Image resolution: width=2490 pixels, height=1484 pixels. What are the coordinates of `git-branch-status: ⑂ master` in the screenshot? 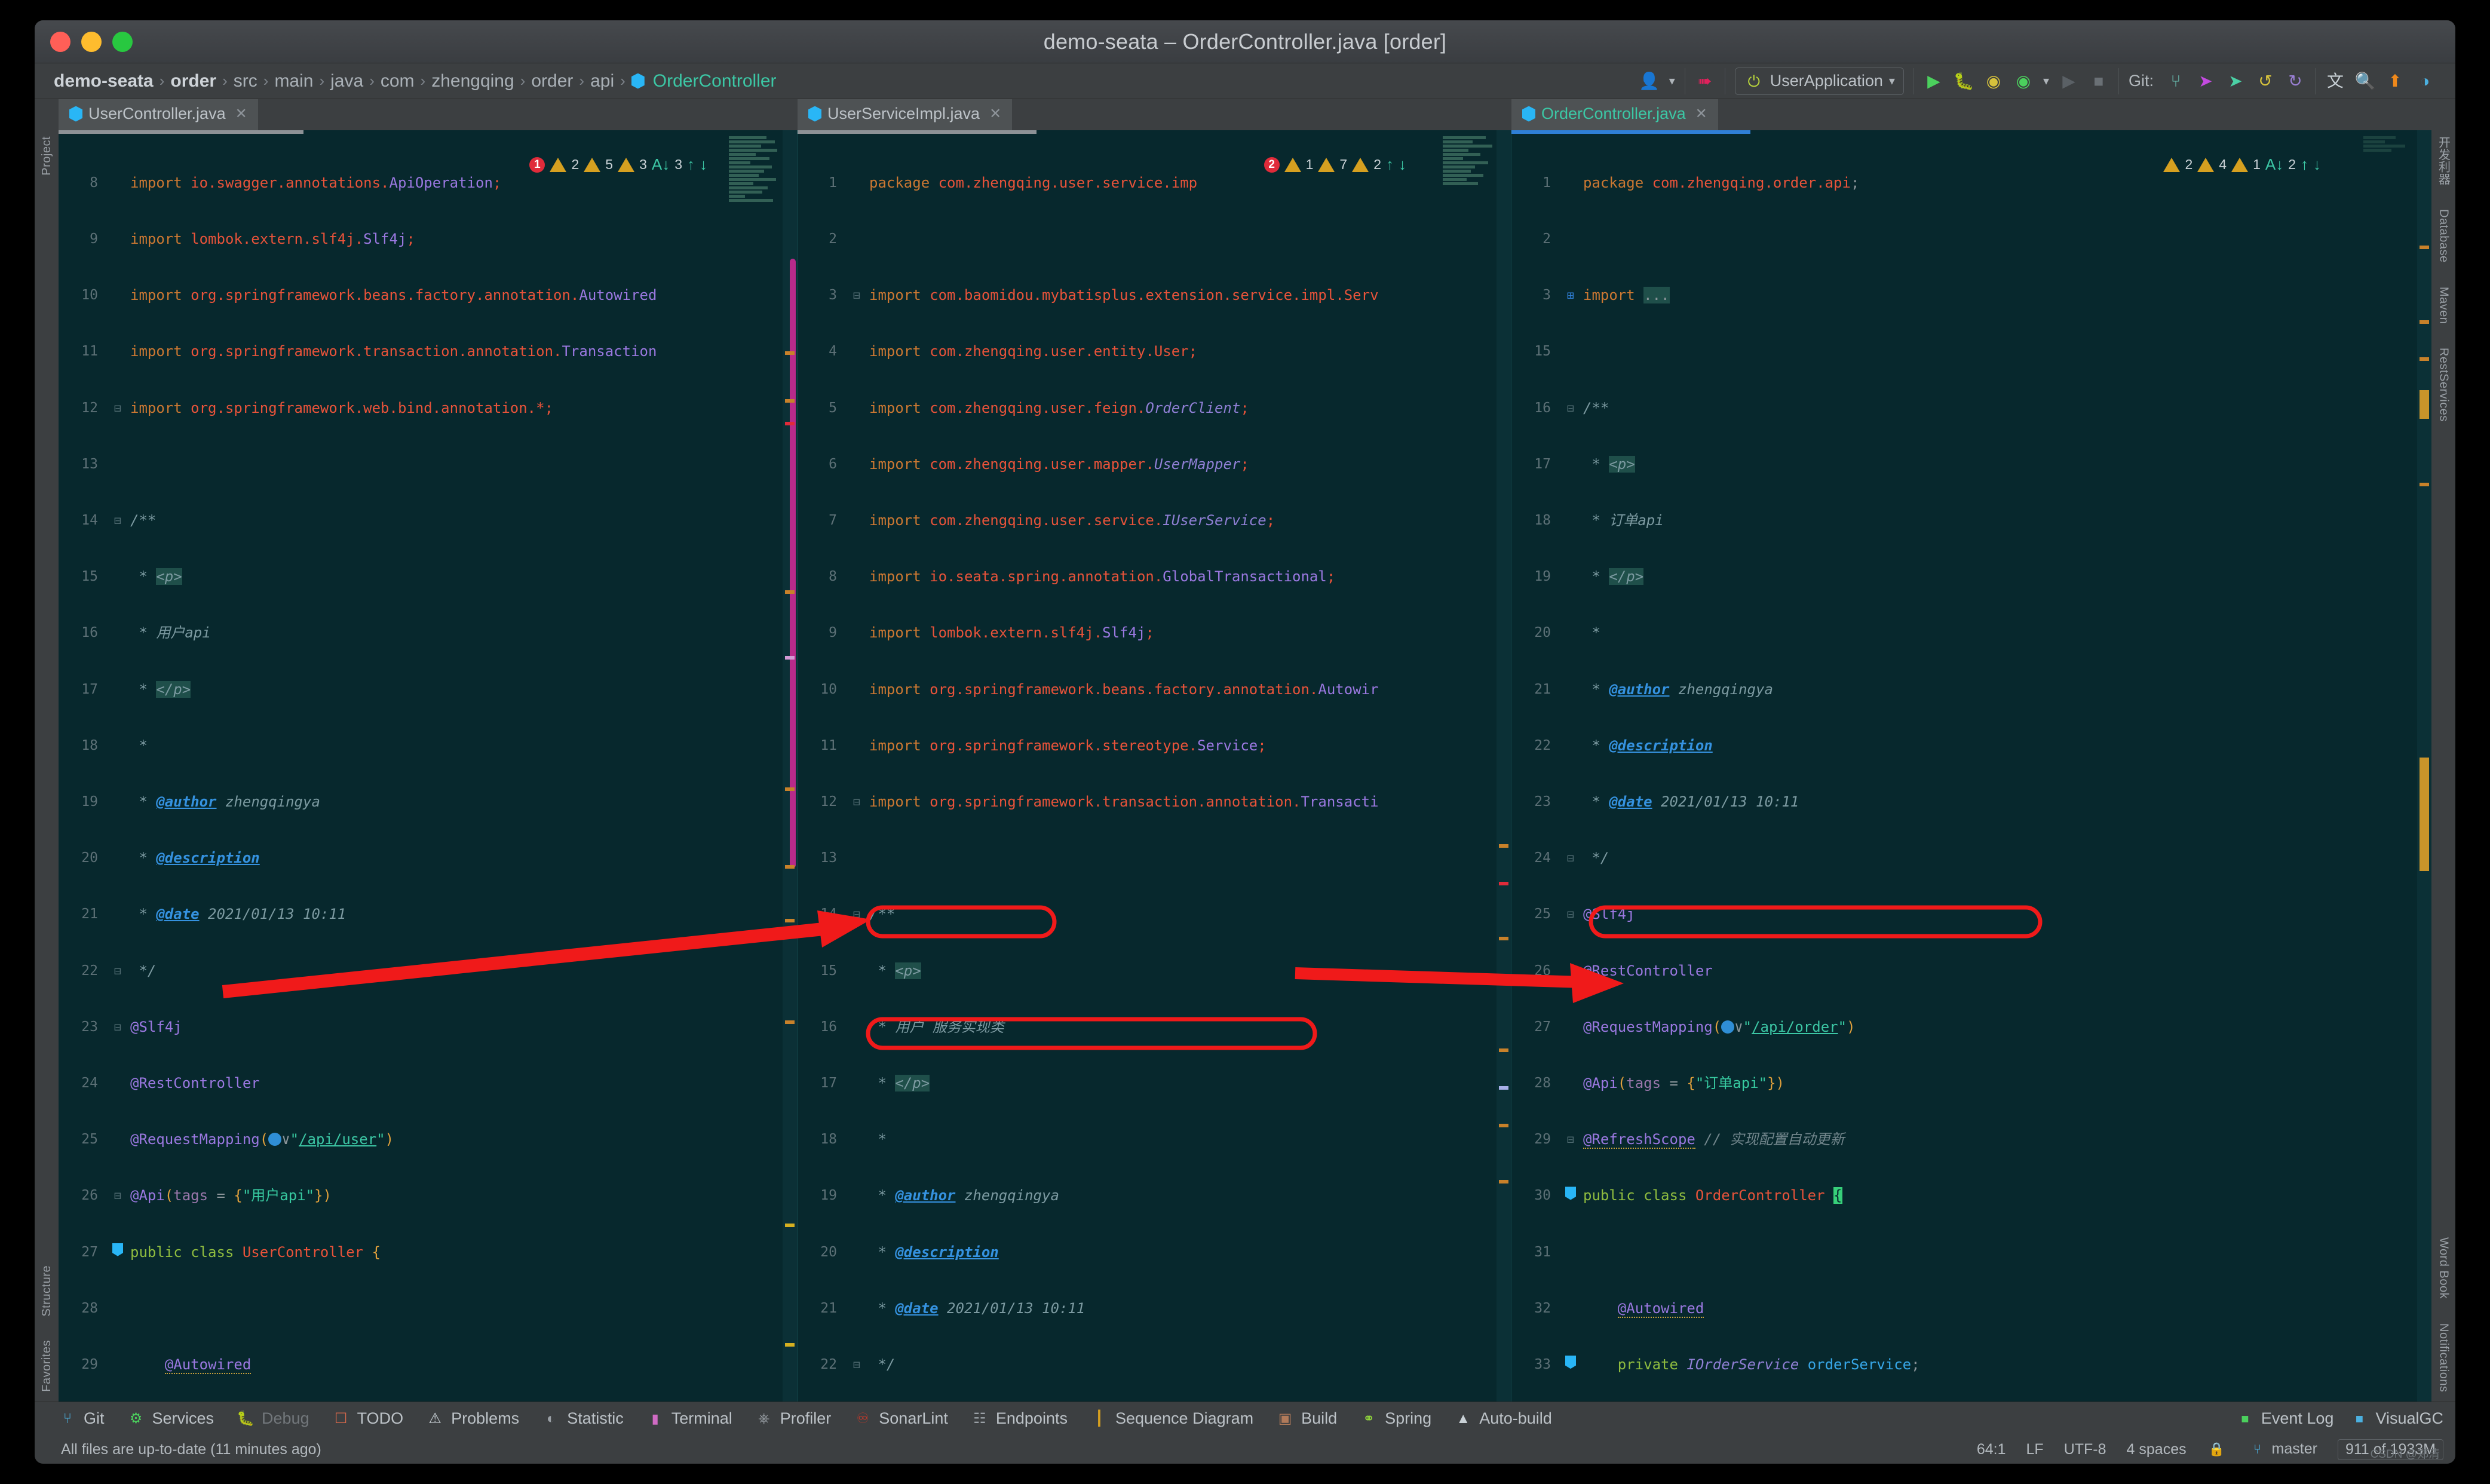 It's located at (2282, 1449).